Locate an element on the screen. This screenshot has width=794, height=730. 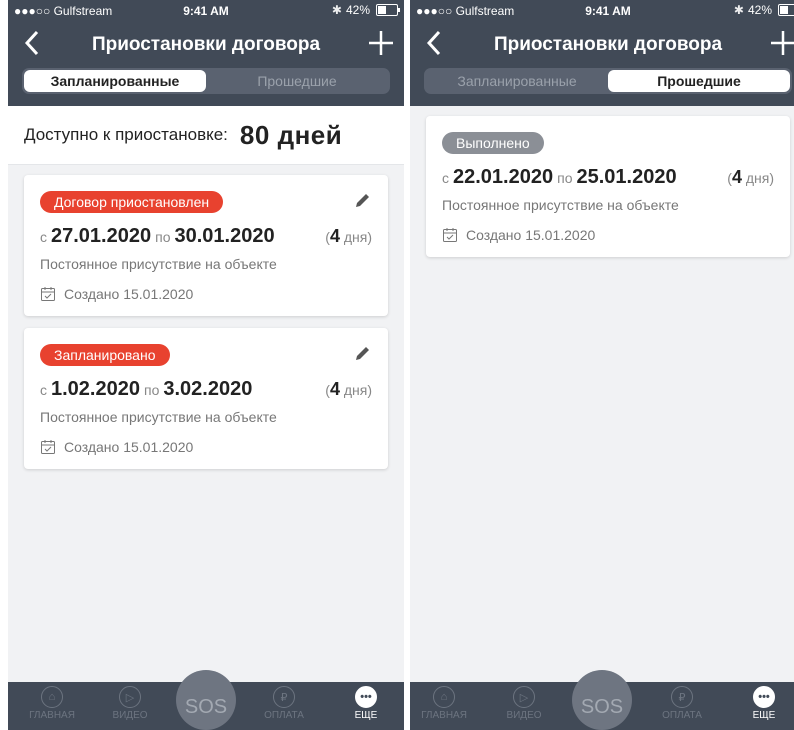
from-date: 1.02.2020 is located at coordinates (95, 389).